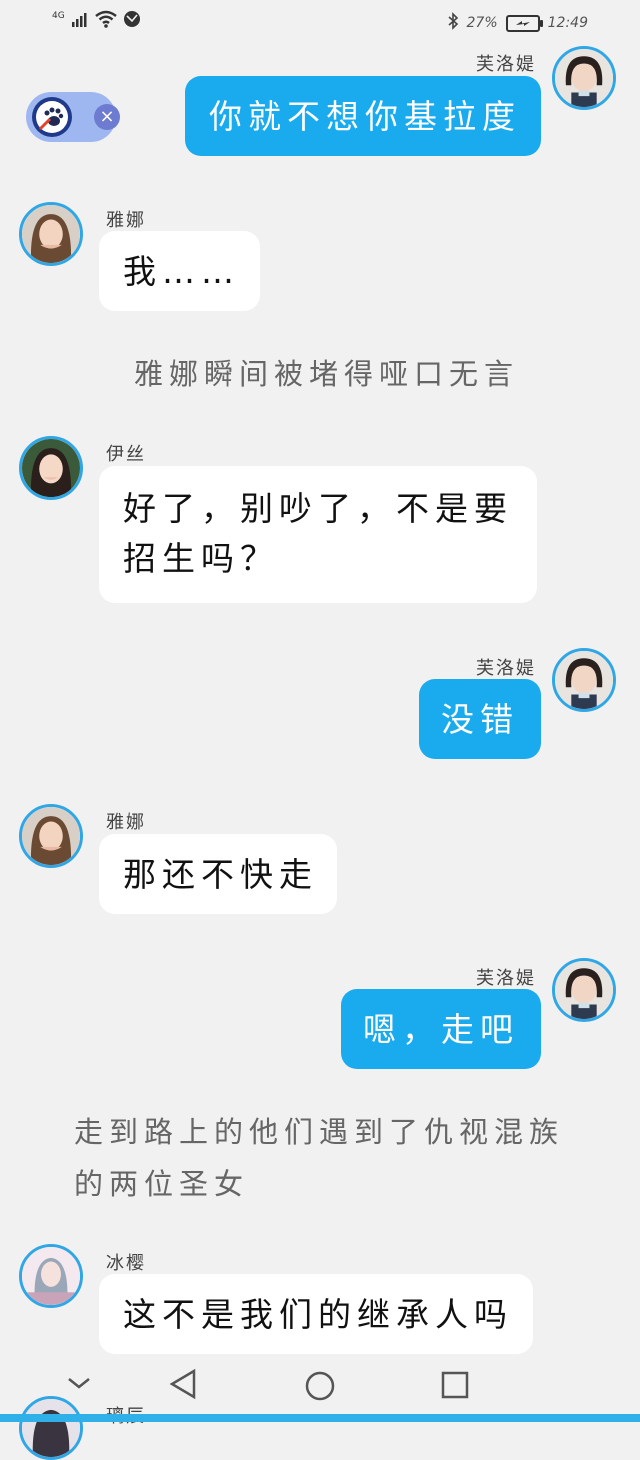  What do you see at coordinates (482, 23) in the screenshot?
I see `battery-percent: 27%` at bounding box center [482, 23].